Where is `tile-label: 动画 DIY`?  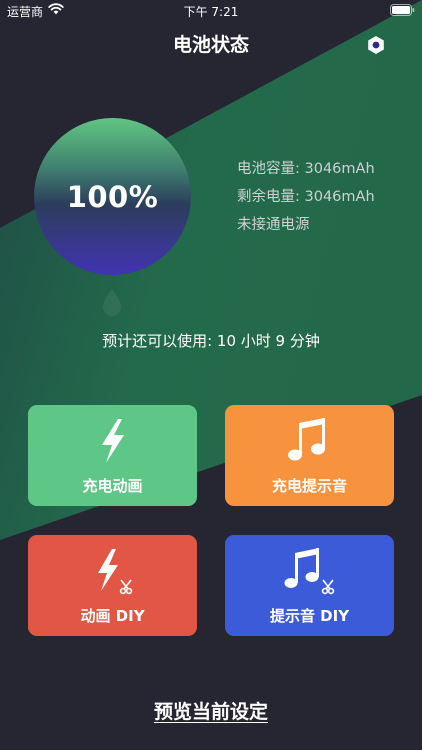 tile-label: 动画 DIY is located at coordinates (112, 616).